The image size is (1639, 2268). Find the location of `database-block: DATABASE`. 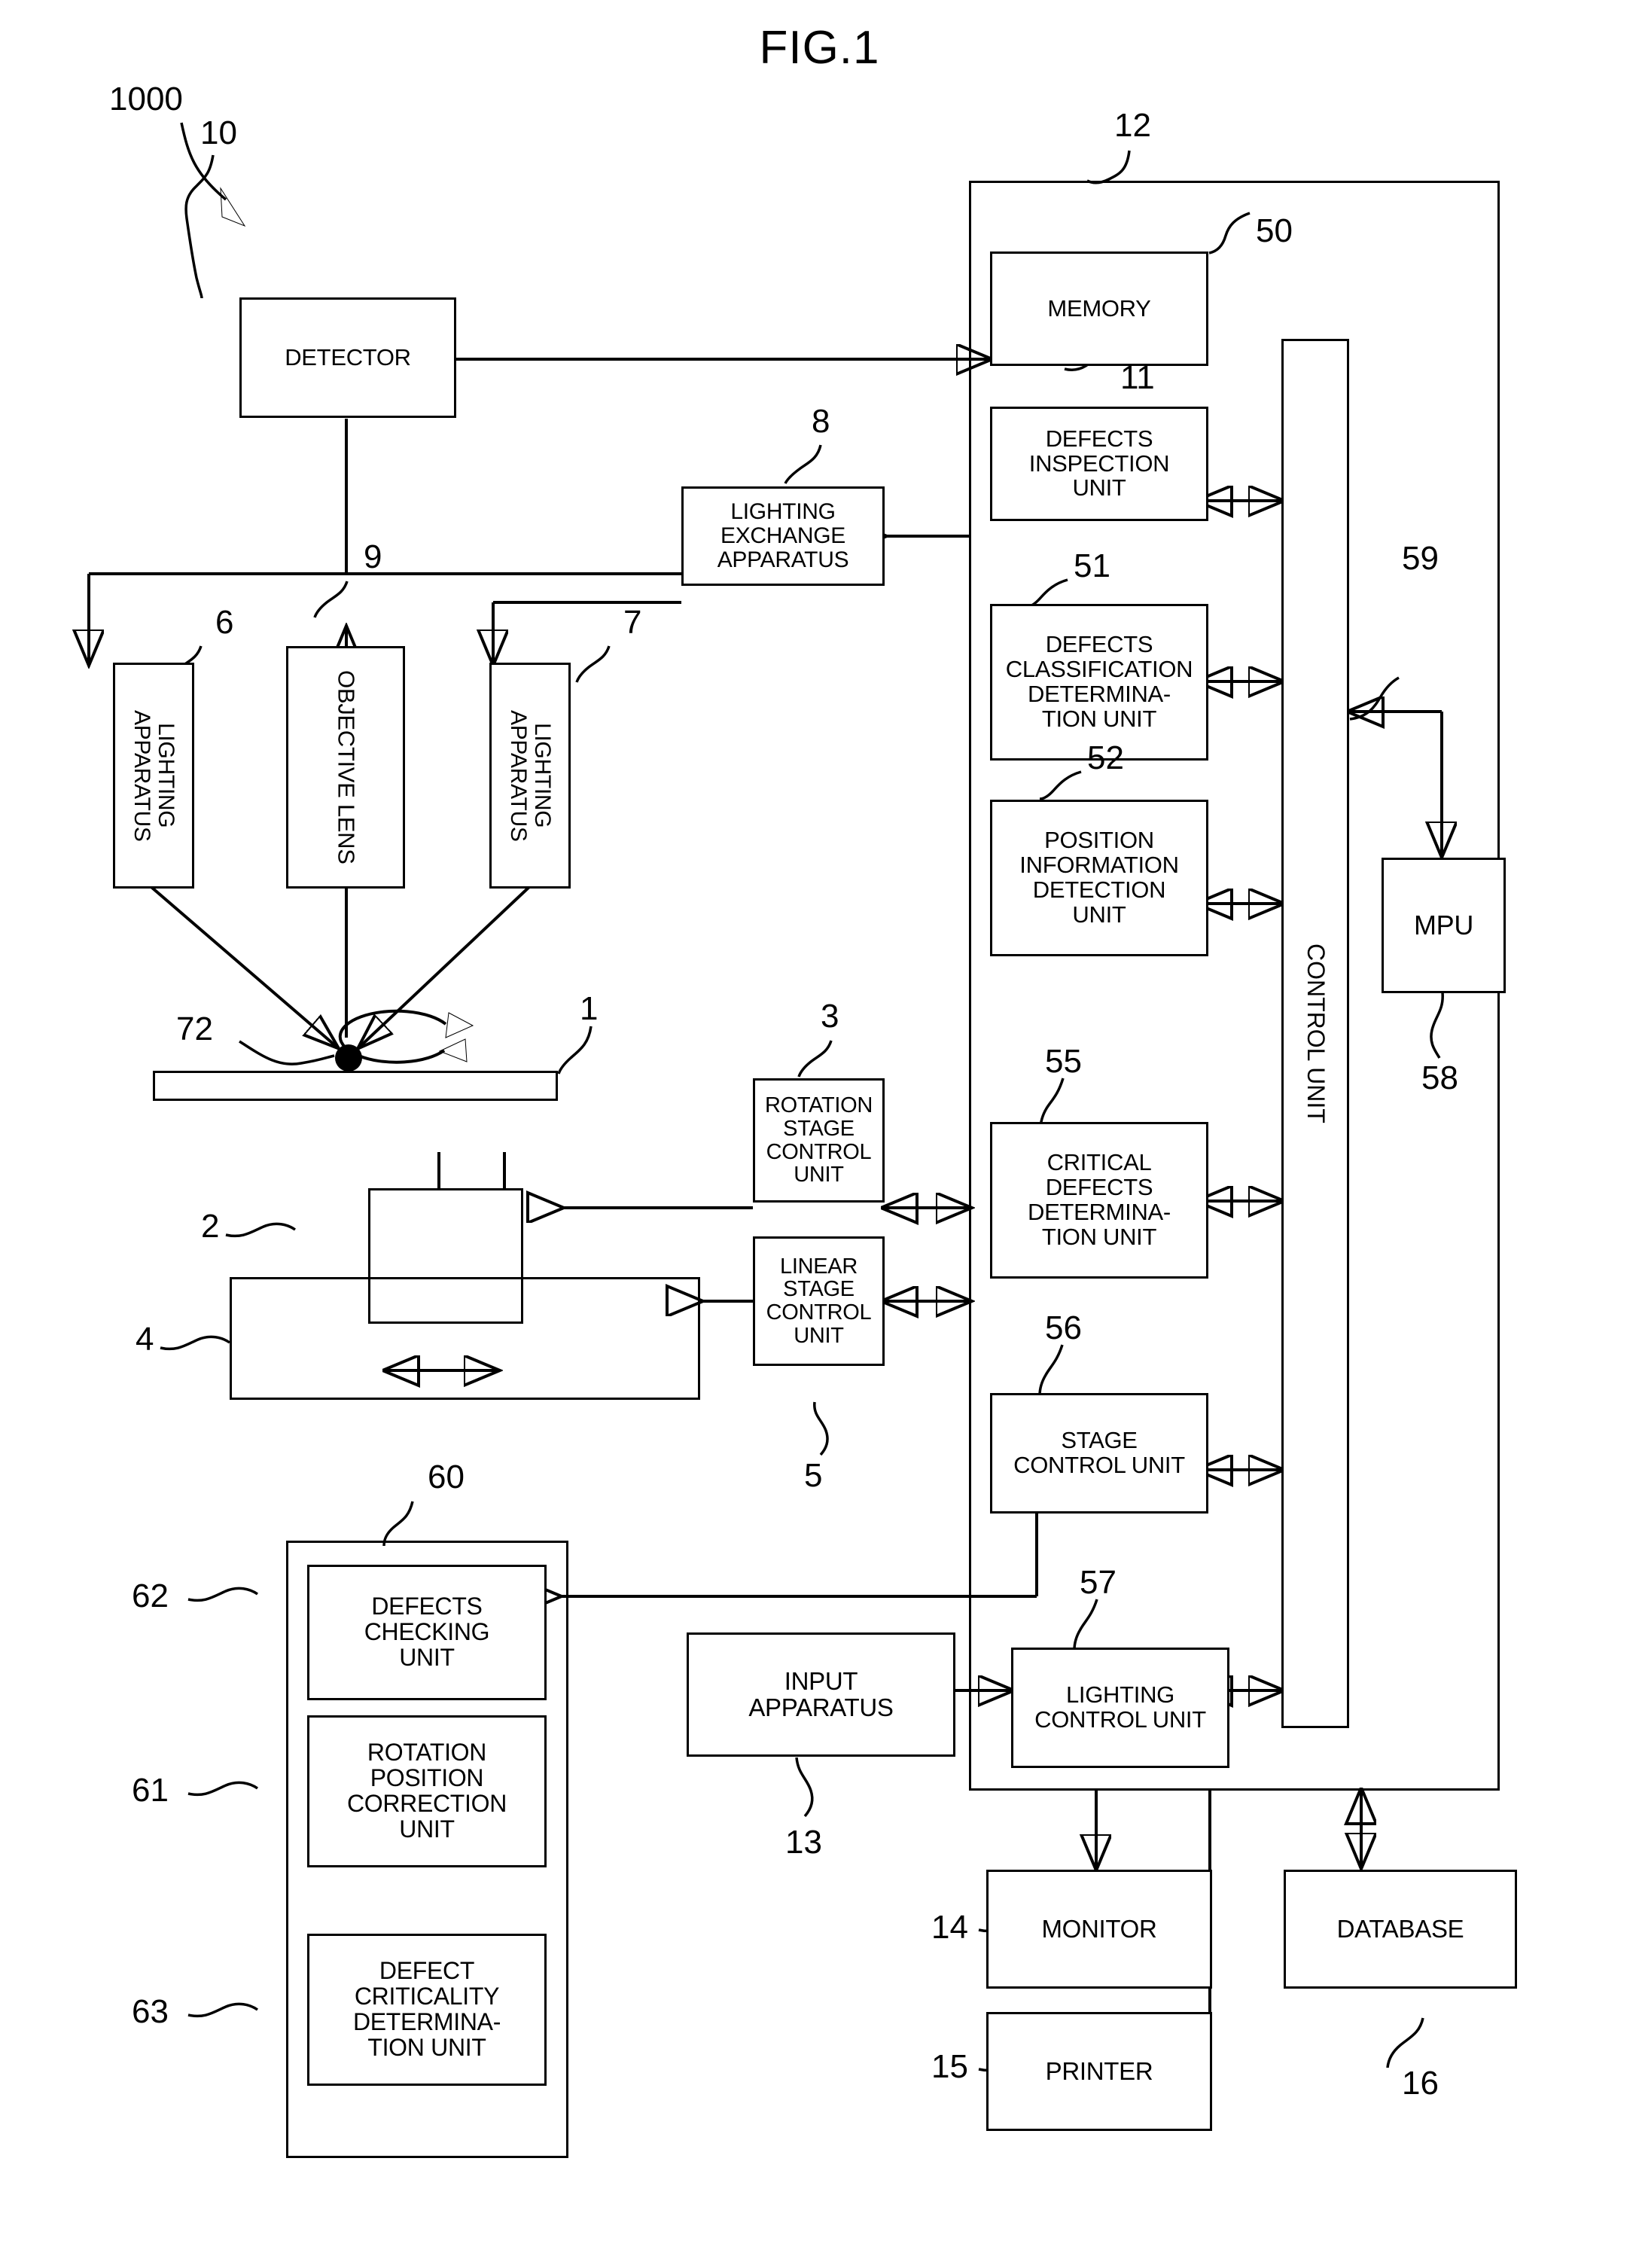

database-block: DATABASE is located at coordinates (1400, 1930).